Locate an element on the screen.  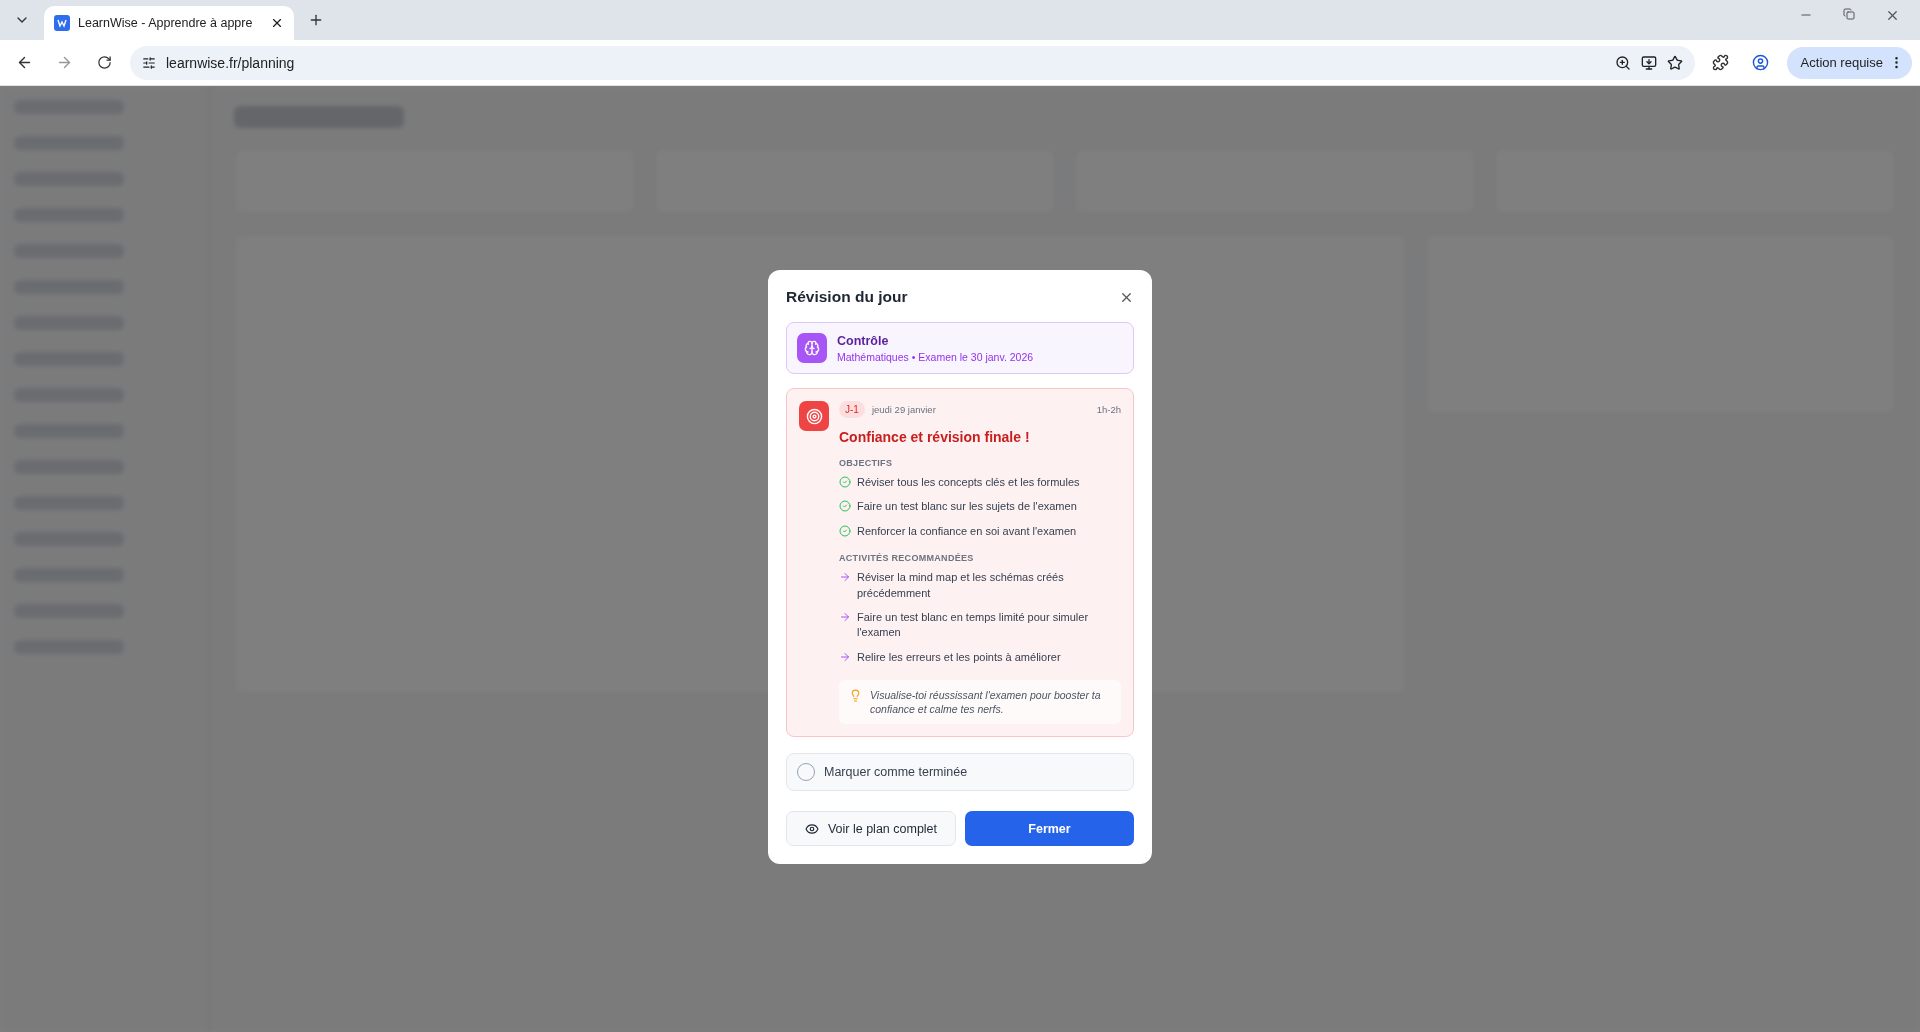
bookmark-star-icon is located at coordinates (1674, 62).